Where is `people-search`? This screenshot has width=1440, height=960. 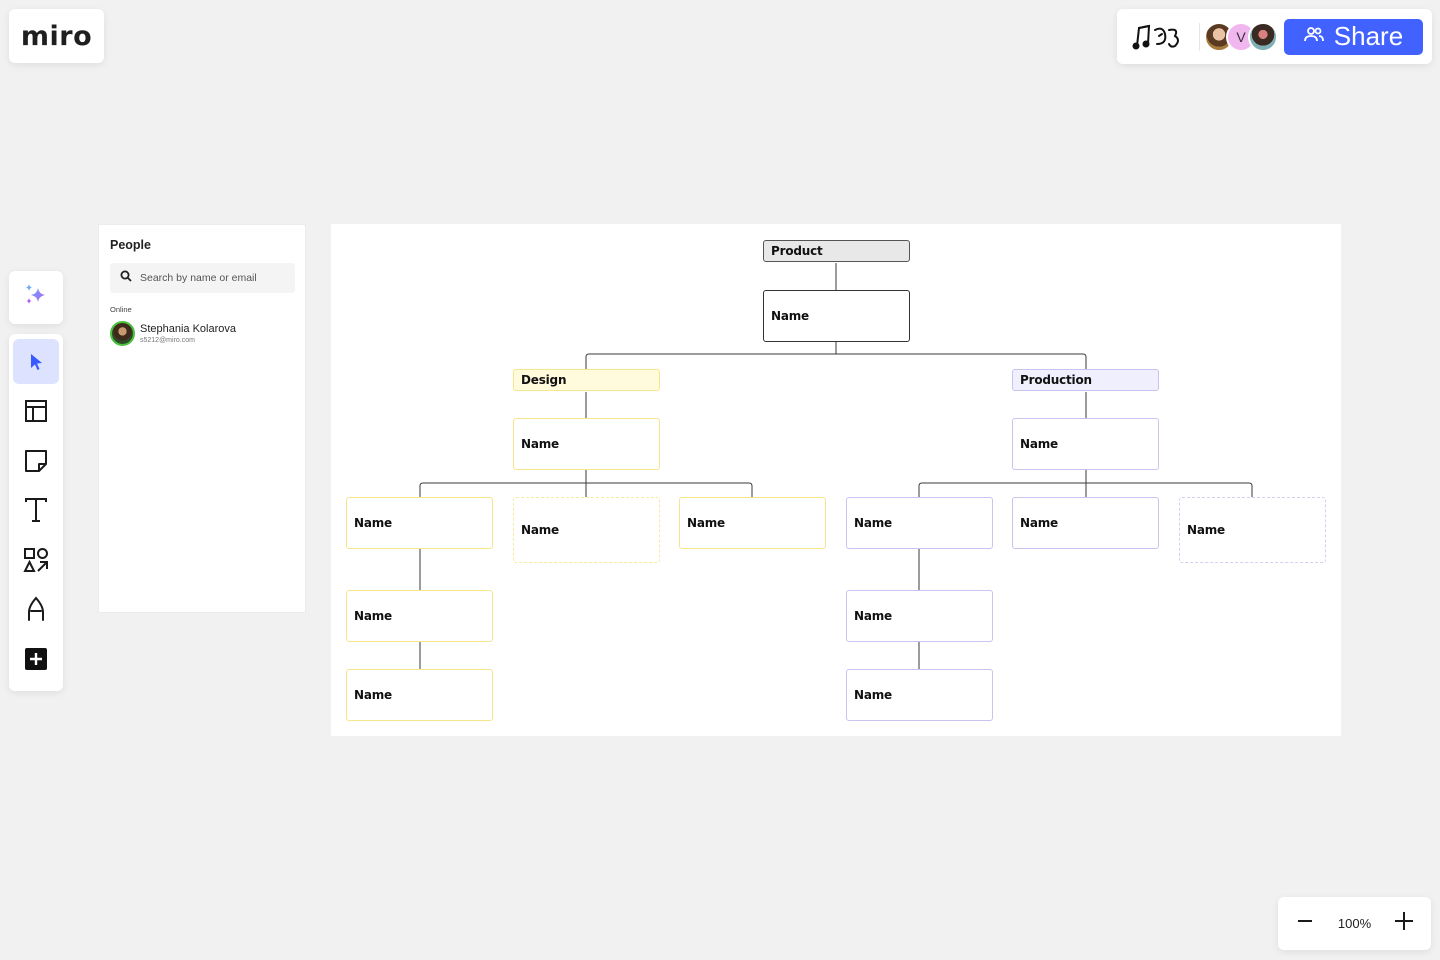
people-search is located at coordinates (202, 278).